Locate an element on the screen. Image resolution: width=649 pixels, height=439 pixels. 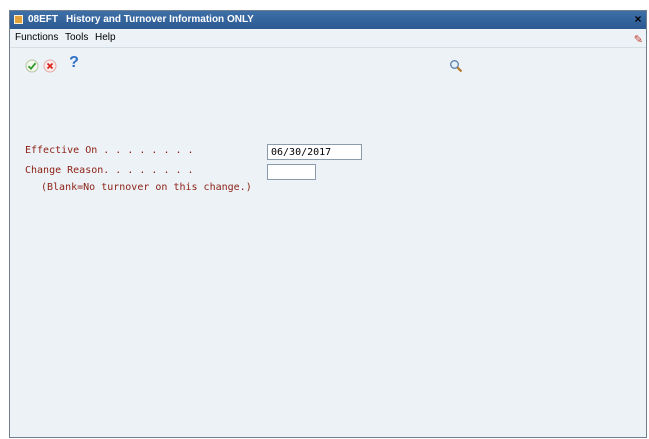
effective-on-input is located at coordinates (314, 152).